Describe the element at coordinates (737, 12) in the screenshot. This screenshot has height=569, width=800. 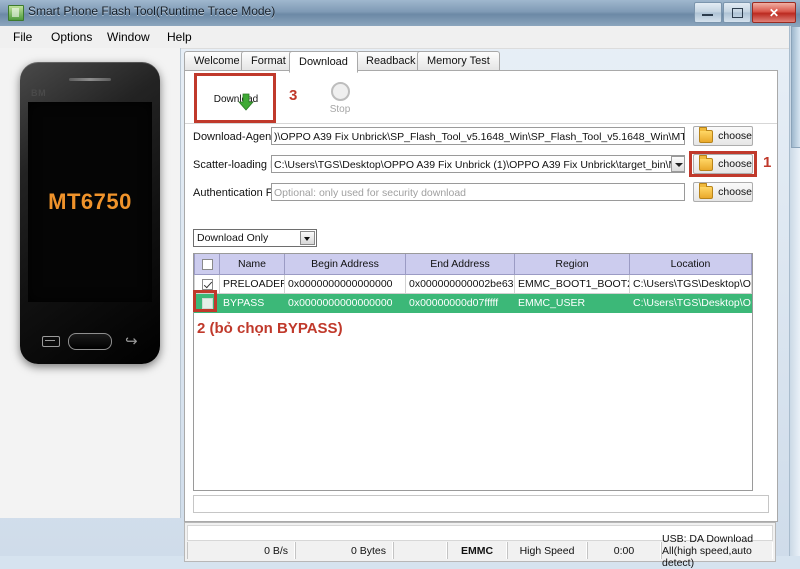
I see `maximize-button` at that location.